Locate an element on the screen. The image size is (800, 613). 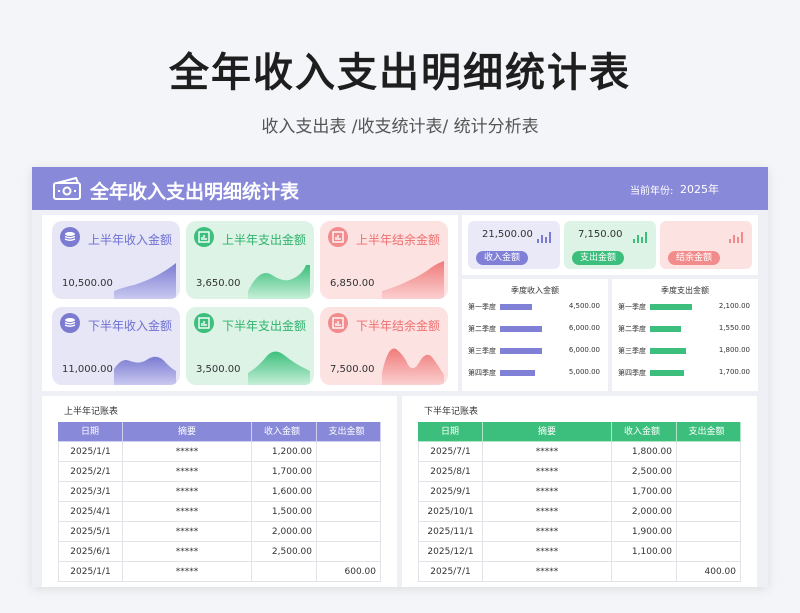
table-cell: 2025/5/1 is located at coordinates (90, 532).